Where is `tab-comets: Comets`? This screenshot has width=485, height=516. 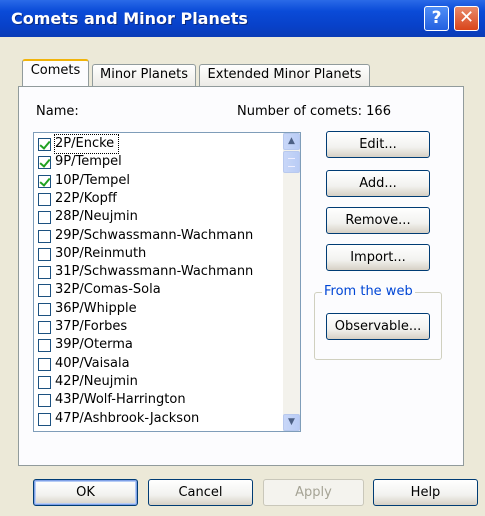 tab-comets: Comets is located at coordinates (55, 72).